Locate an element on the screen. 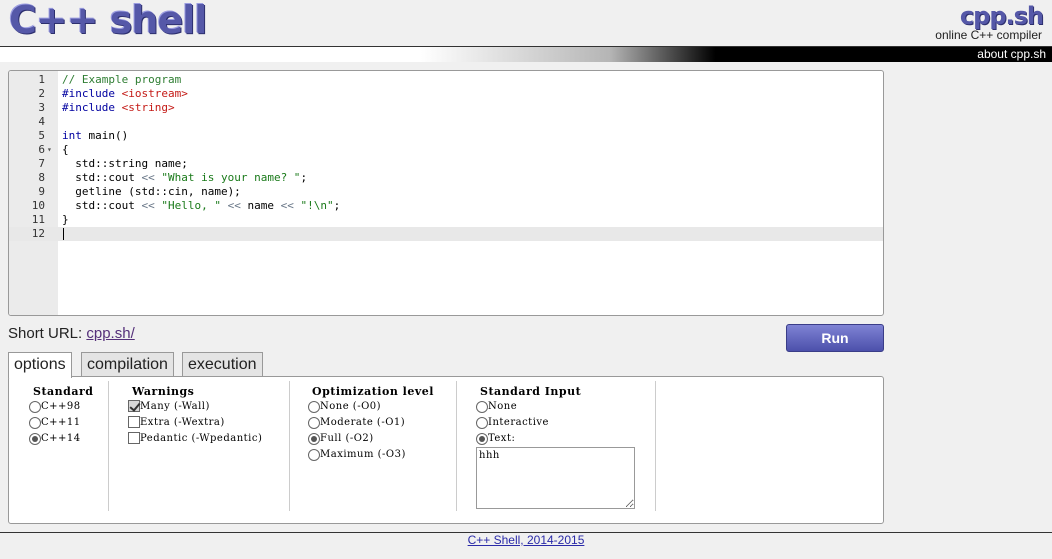 This screenshot has width=1052, height=559. tagline: online C++ compiler is located at coordinates (988, 35).